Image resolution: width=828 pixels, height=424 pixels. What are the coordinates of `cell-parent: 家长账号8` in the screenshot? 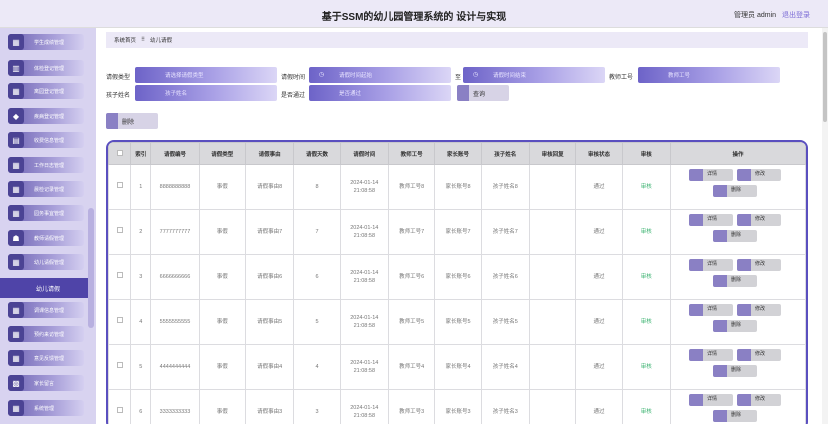 It's located at (458, 187).